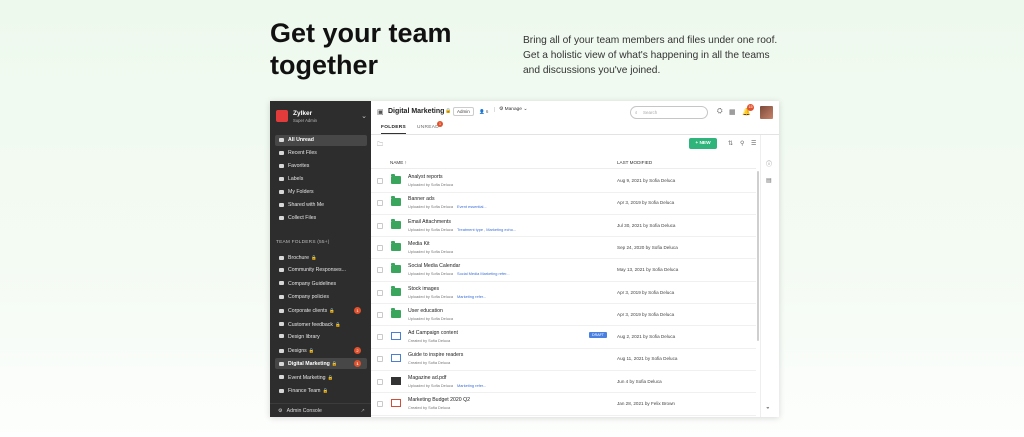  Describe the element at coordinates (646, 314) in the screenshot. I see `file-modified: Apr 3, 2019 by Sofia Deluca` at that location.